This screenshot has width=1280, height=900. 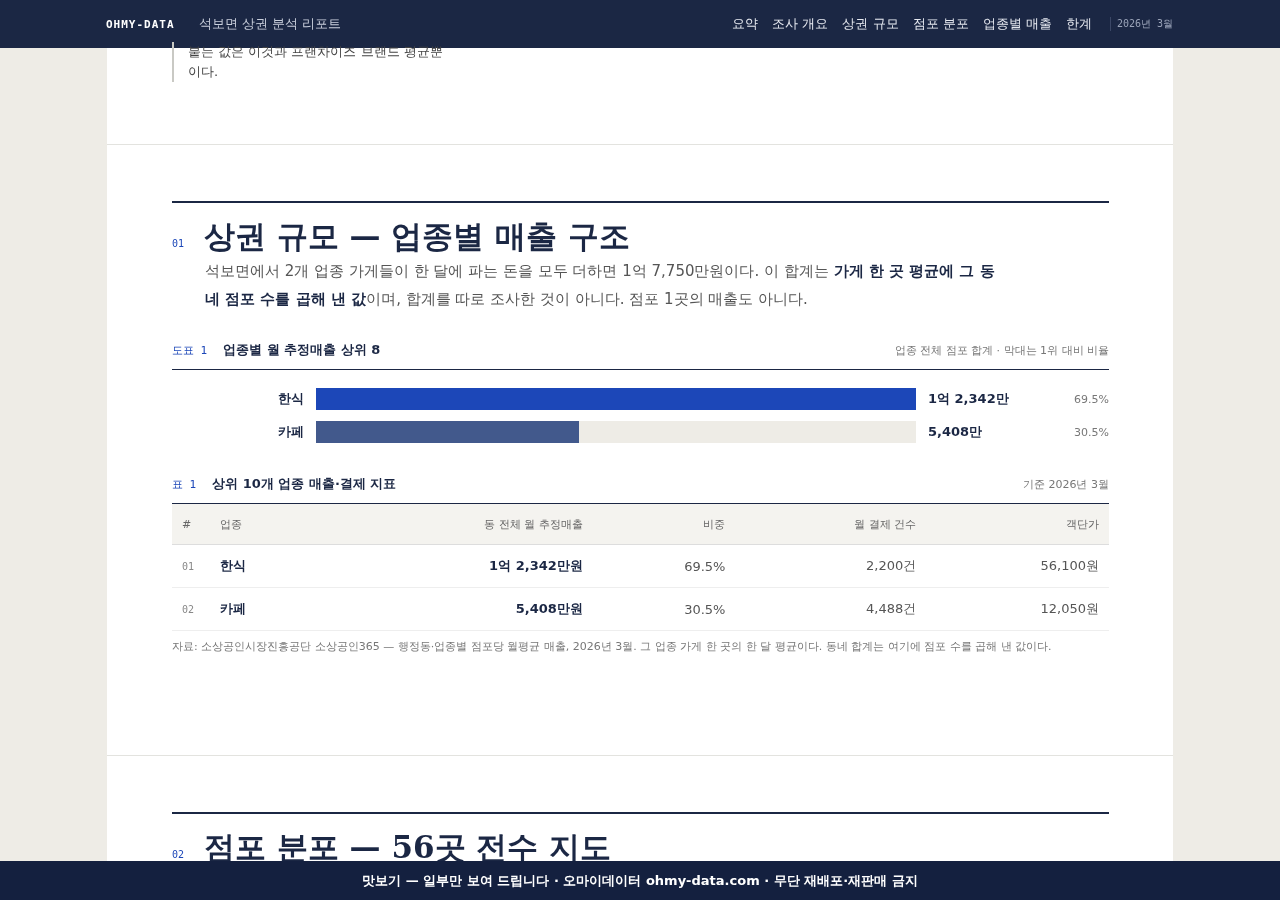 What do you see at coordinates (831, 609) in the screenshot?
I see `table-cell: 4,488건` at bounding box center [831, 609].